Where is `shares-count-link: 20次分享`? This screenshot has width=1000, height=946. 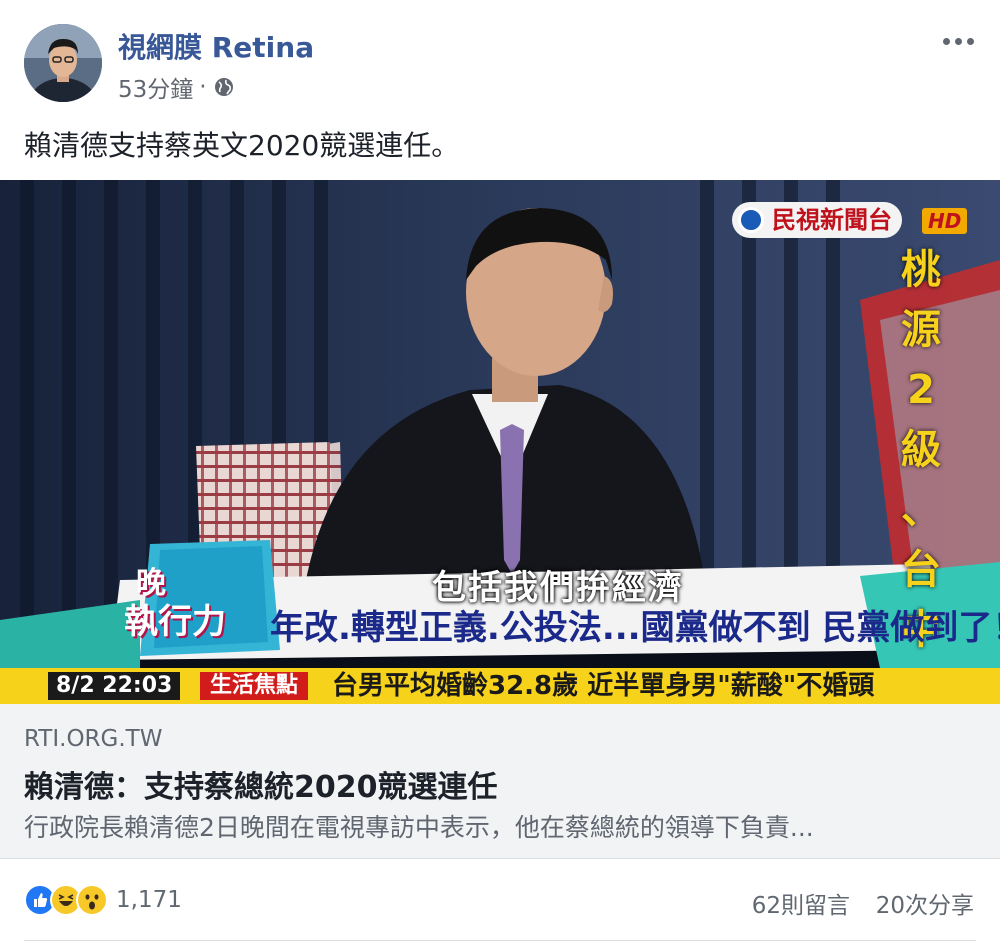 shares-count-link: 20次分享 is located at coordinates (925, 903).